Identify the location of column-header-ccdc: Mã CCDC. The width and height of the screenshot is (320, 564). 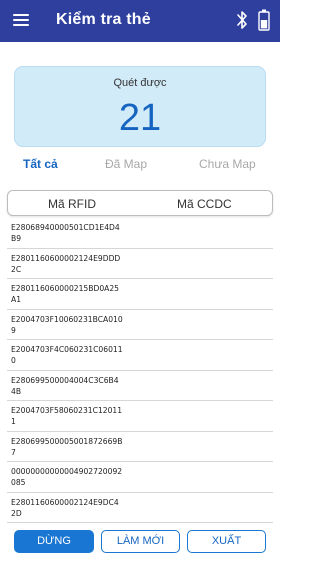
(204, 204).